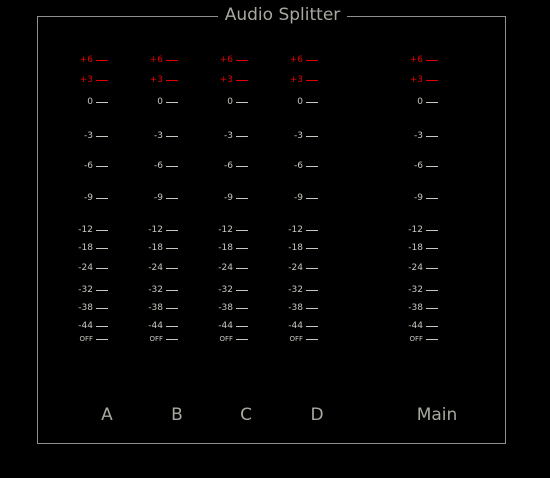 This screenshot has width=550, height=478. Describe the element at coordinates (303, 339) in the screenshot. I see `scale-tick: OFF` at that location.